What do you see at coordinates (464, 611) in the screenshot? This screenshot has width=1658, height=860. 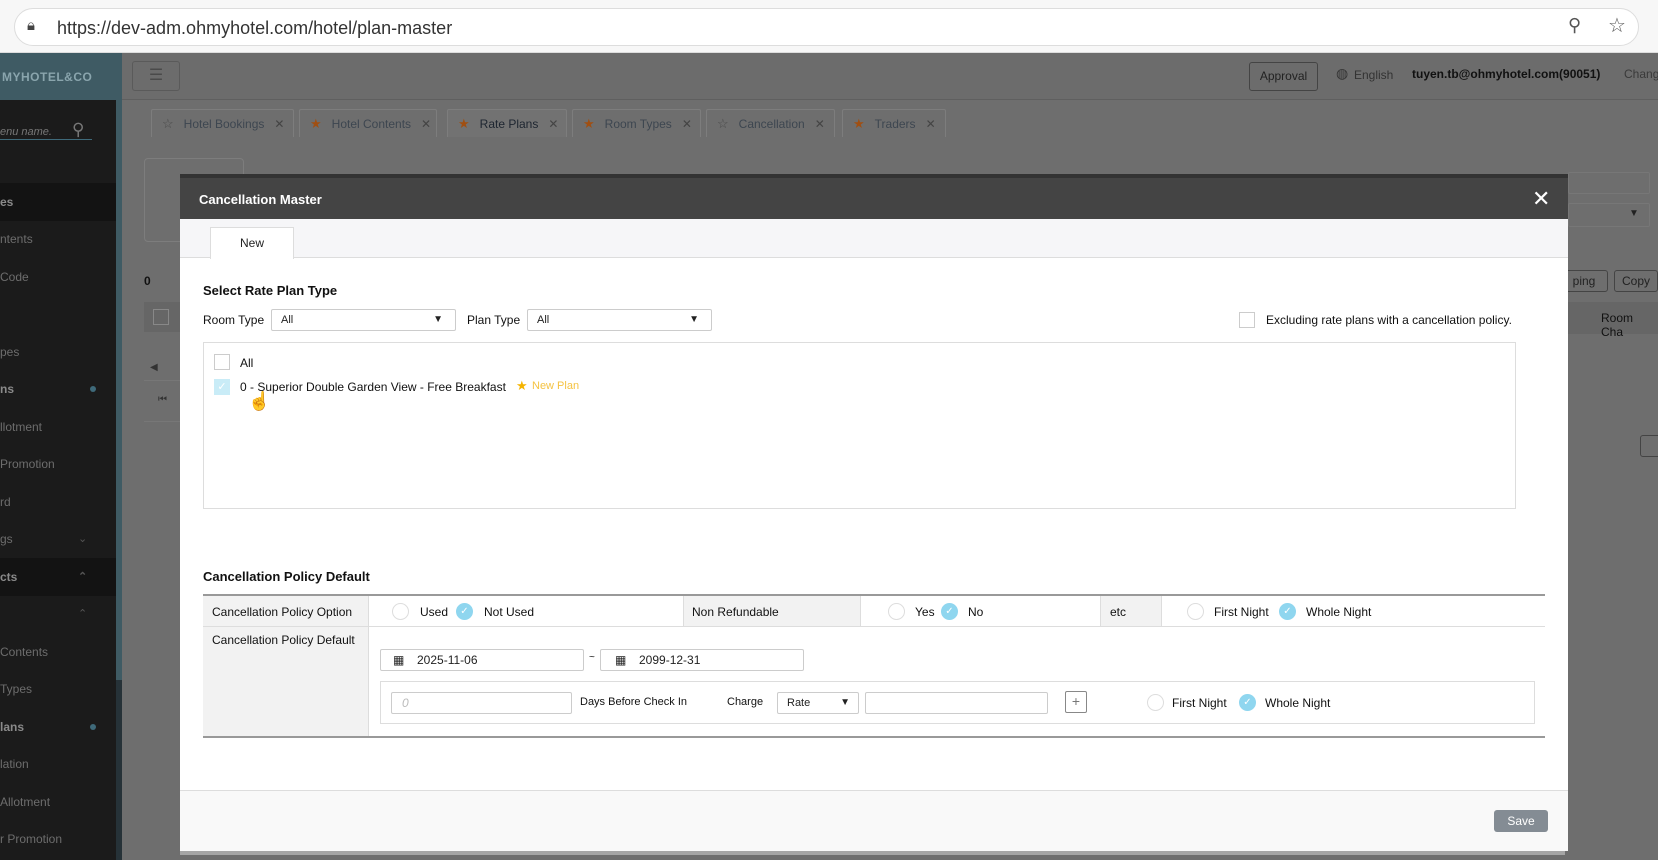 I see `not-used-radio: ✓` at bounding box center [464, 611].